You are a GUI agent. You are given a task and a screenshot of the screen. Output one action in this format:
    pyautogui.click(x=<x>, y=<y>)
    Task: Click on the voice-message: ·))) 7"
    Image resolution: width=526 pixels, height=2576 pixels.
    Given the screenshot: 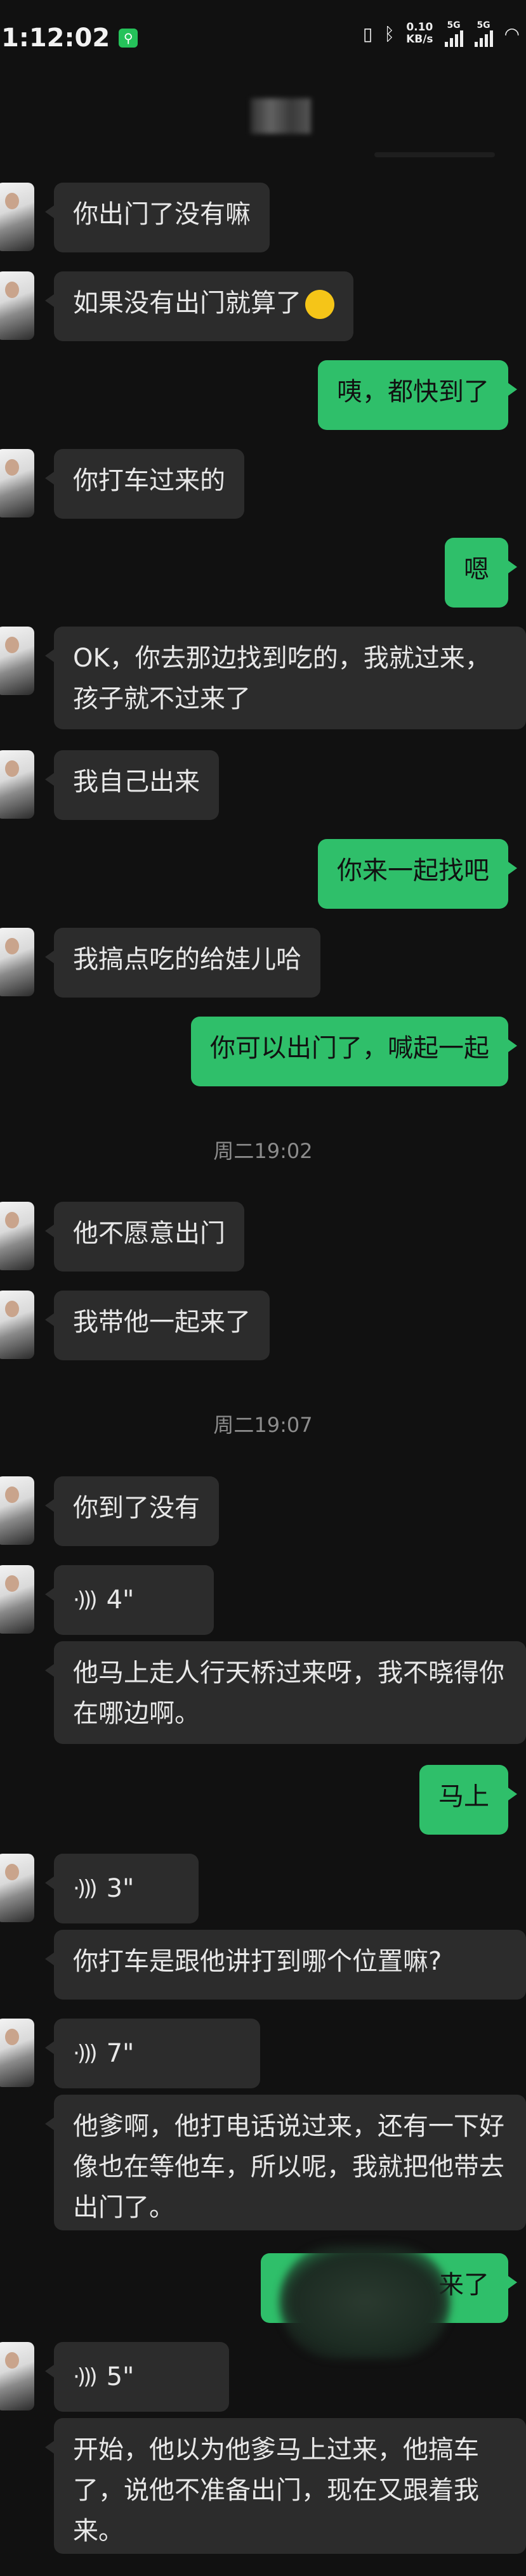 What is the action you would take?
    pyautogui.click(x=152, y=2053)
    